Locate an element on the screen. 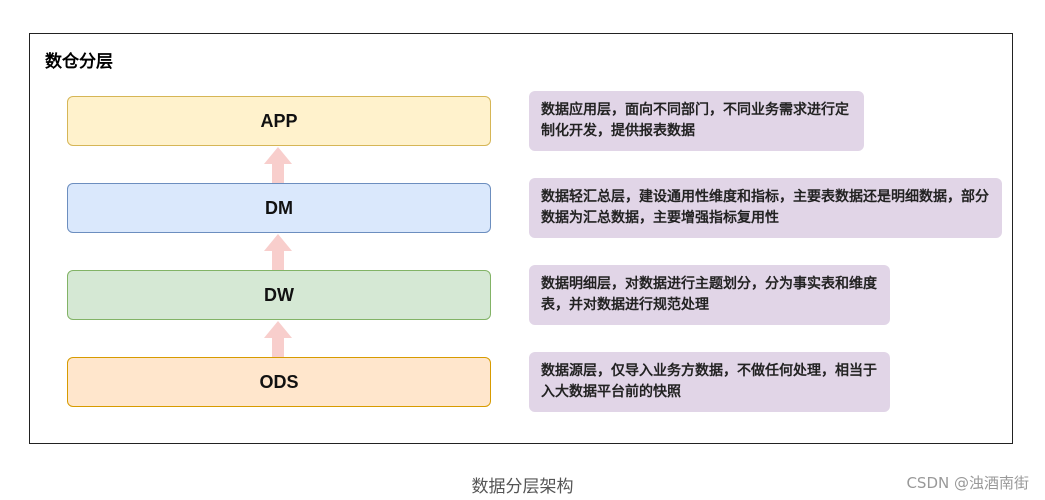 The height and width of the screenshot is (500, 1045). layer-box-dm: DM is located at coordinates (279, 208).